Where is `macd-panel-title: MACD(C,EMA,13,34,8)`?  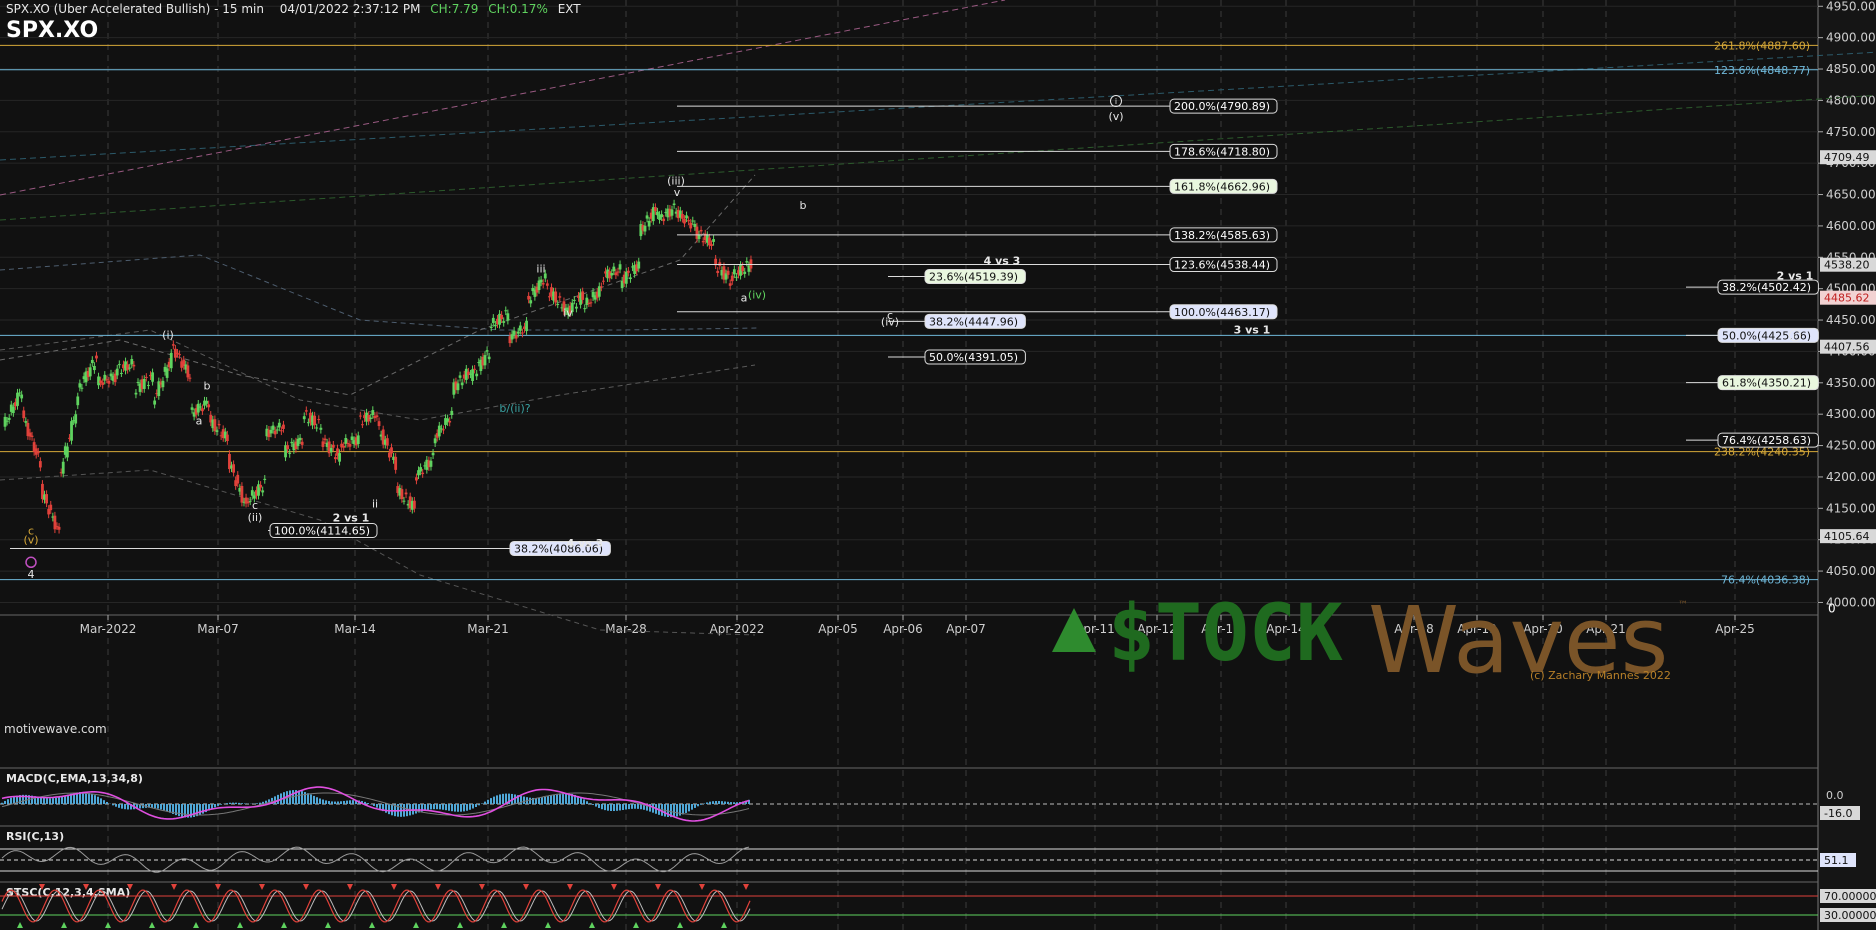
macd-panel-title: MACD(C,EMA,13,34,8) is located at coordinates (74, 778).